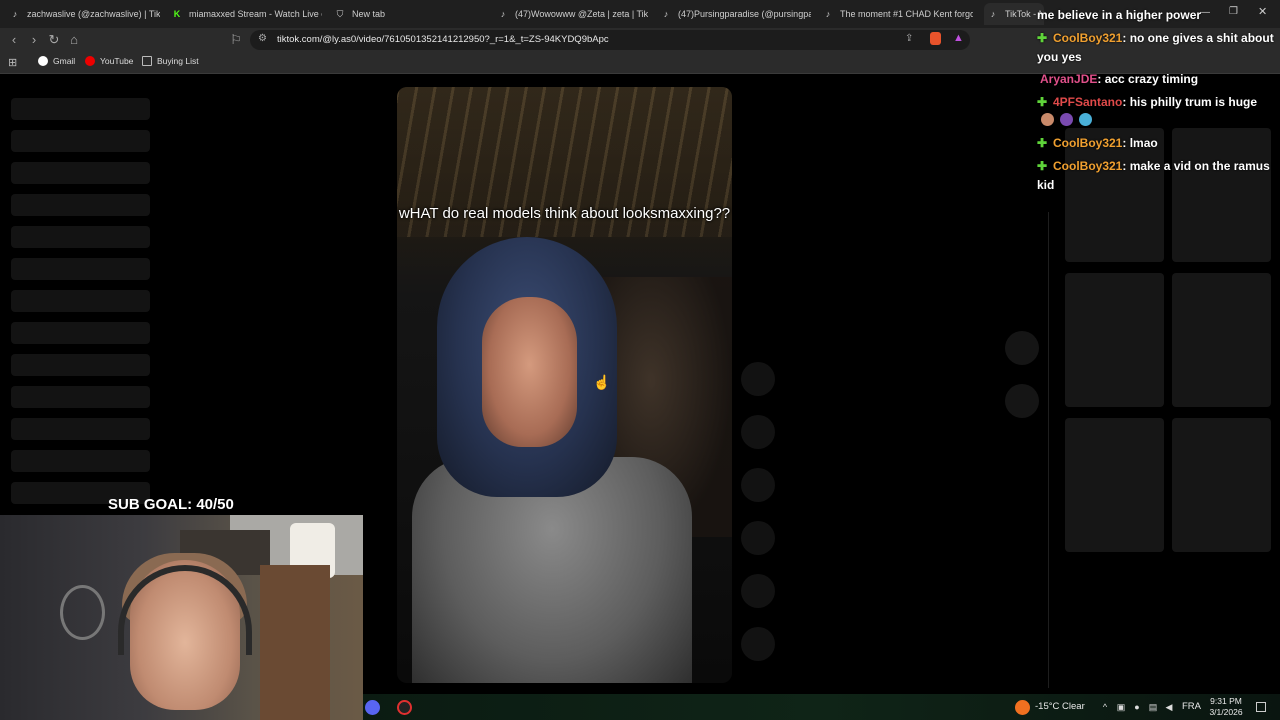 The width and height of the screenshot is (1280, 720). I want to click on chat-text: : lmao, so click(1140, 143).